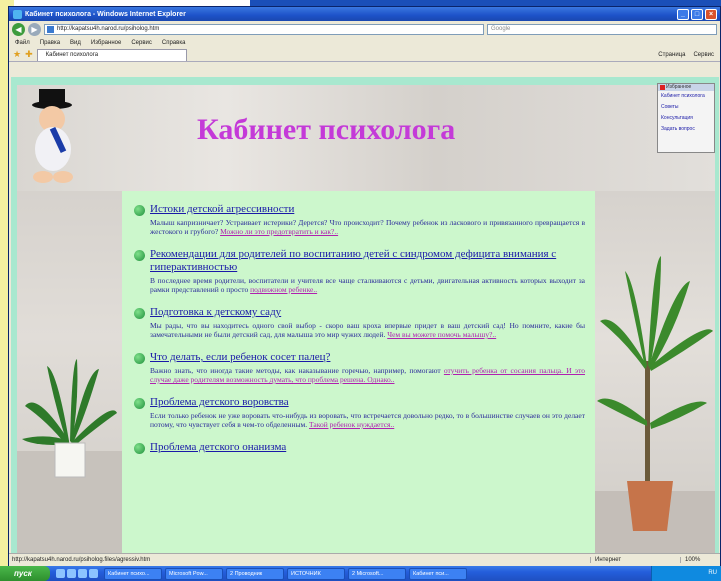  What do you see at coordinates (264, 29) in the screenshot?
I see `url-input: http://kapatsu4h.narod.ru/psiholog.htm` at bounding box center [264, 29].